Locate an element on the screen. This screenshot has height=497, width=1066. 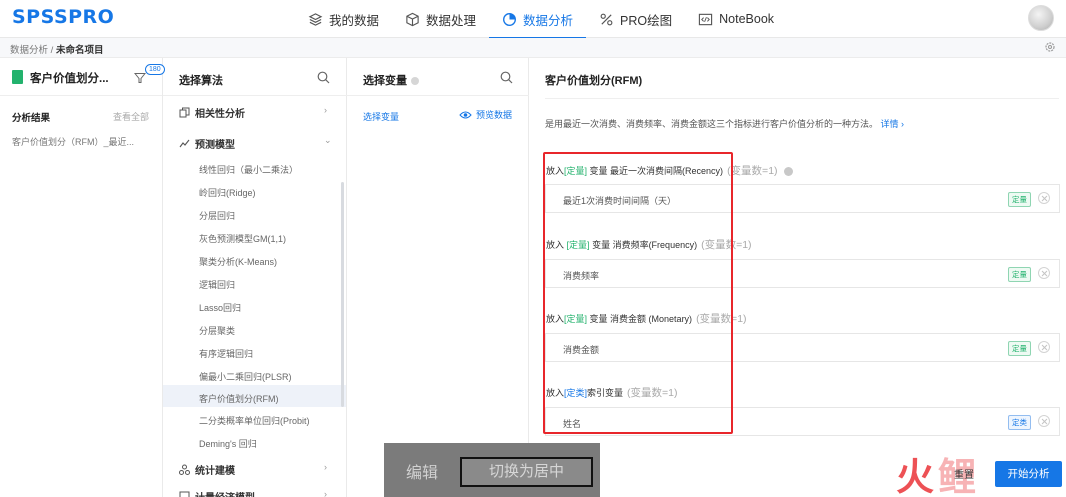
select-variable-link: 选择变量 is located at coordinates (381, 116).